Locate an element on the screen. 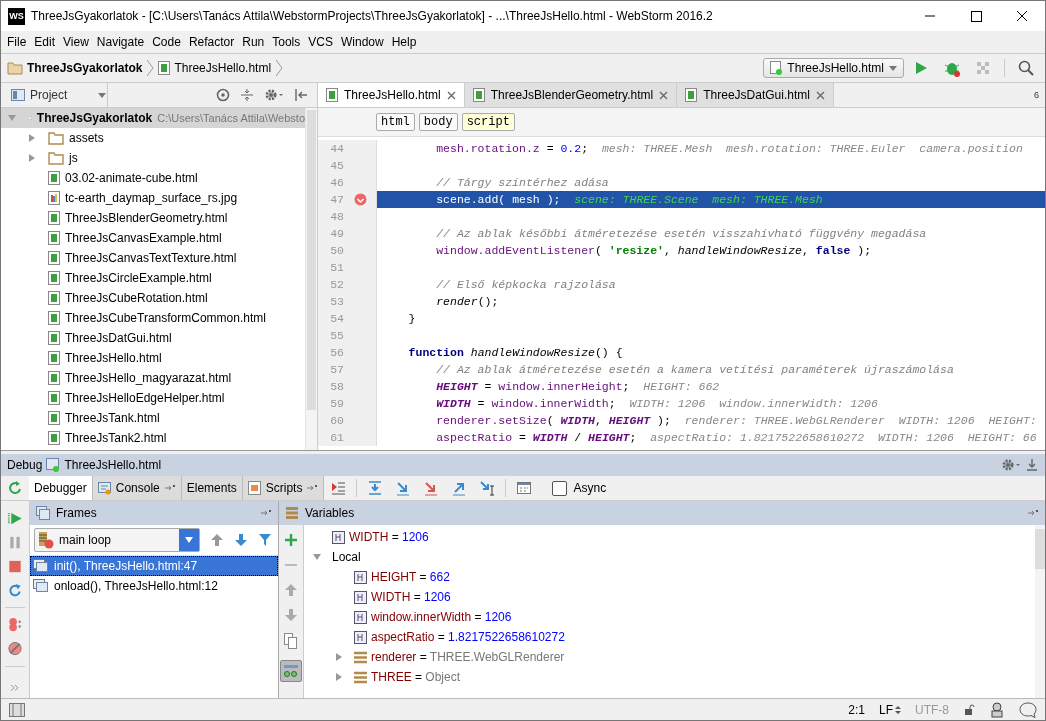 The width and height of the screenshot is (1046, 721). tool-windows-icon is located at coordinates (17, 709).